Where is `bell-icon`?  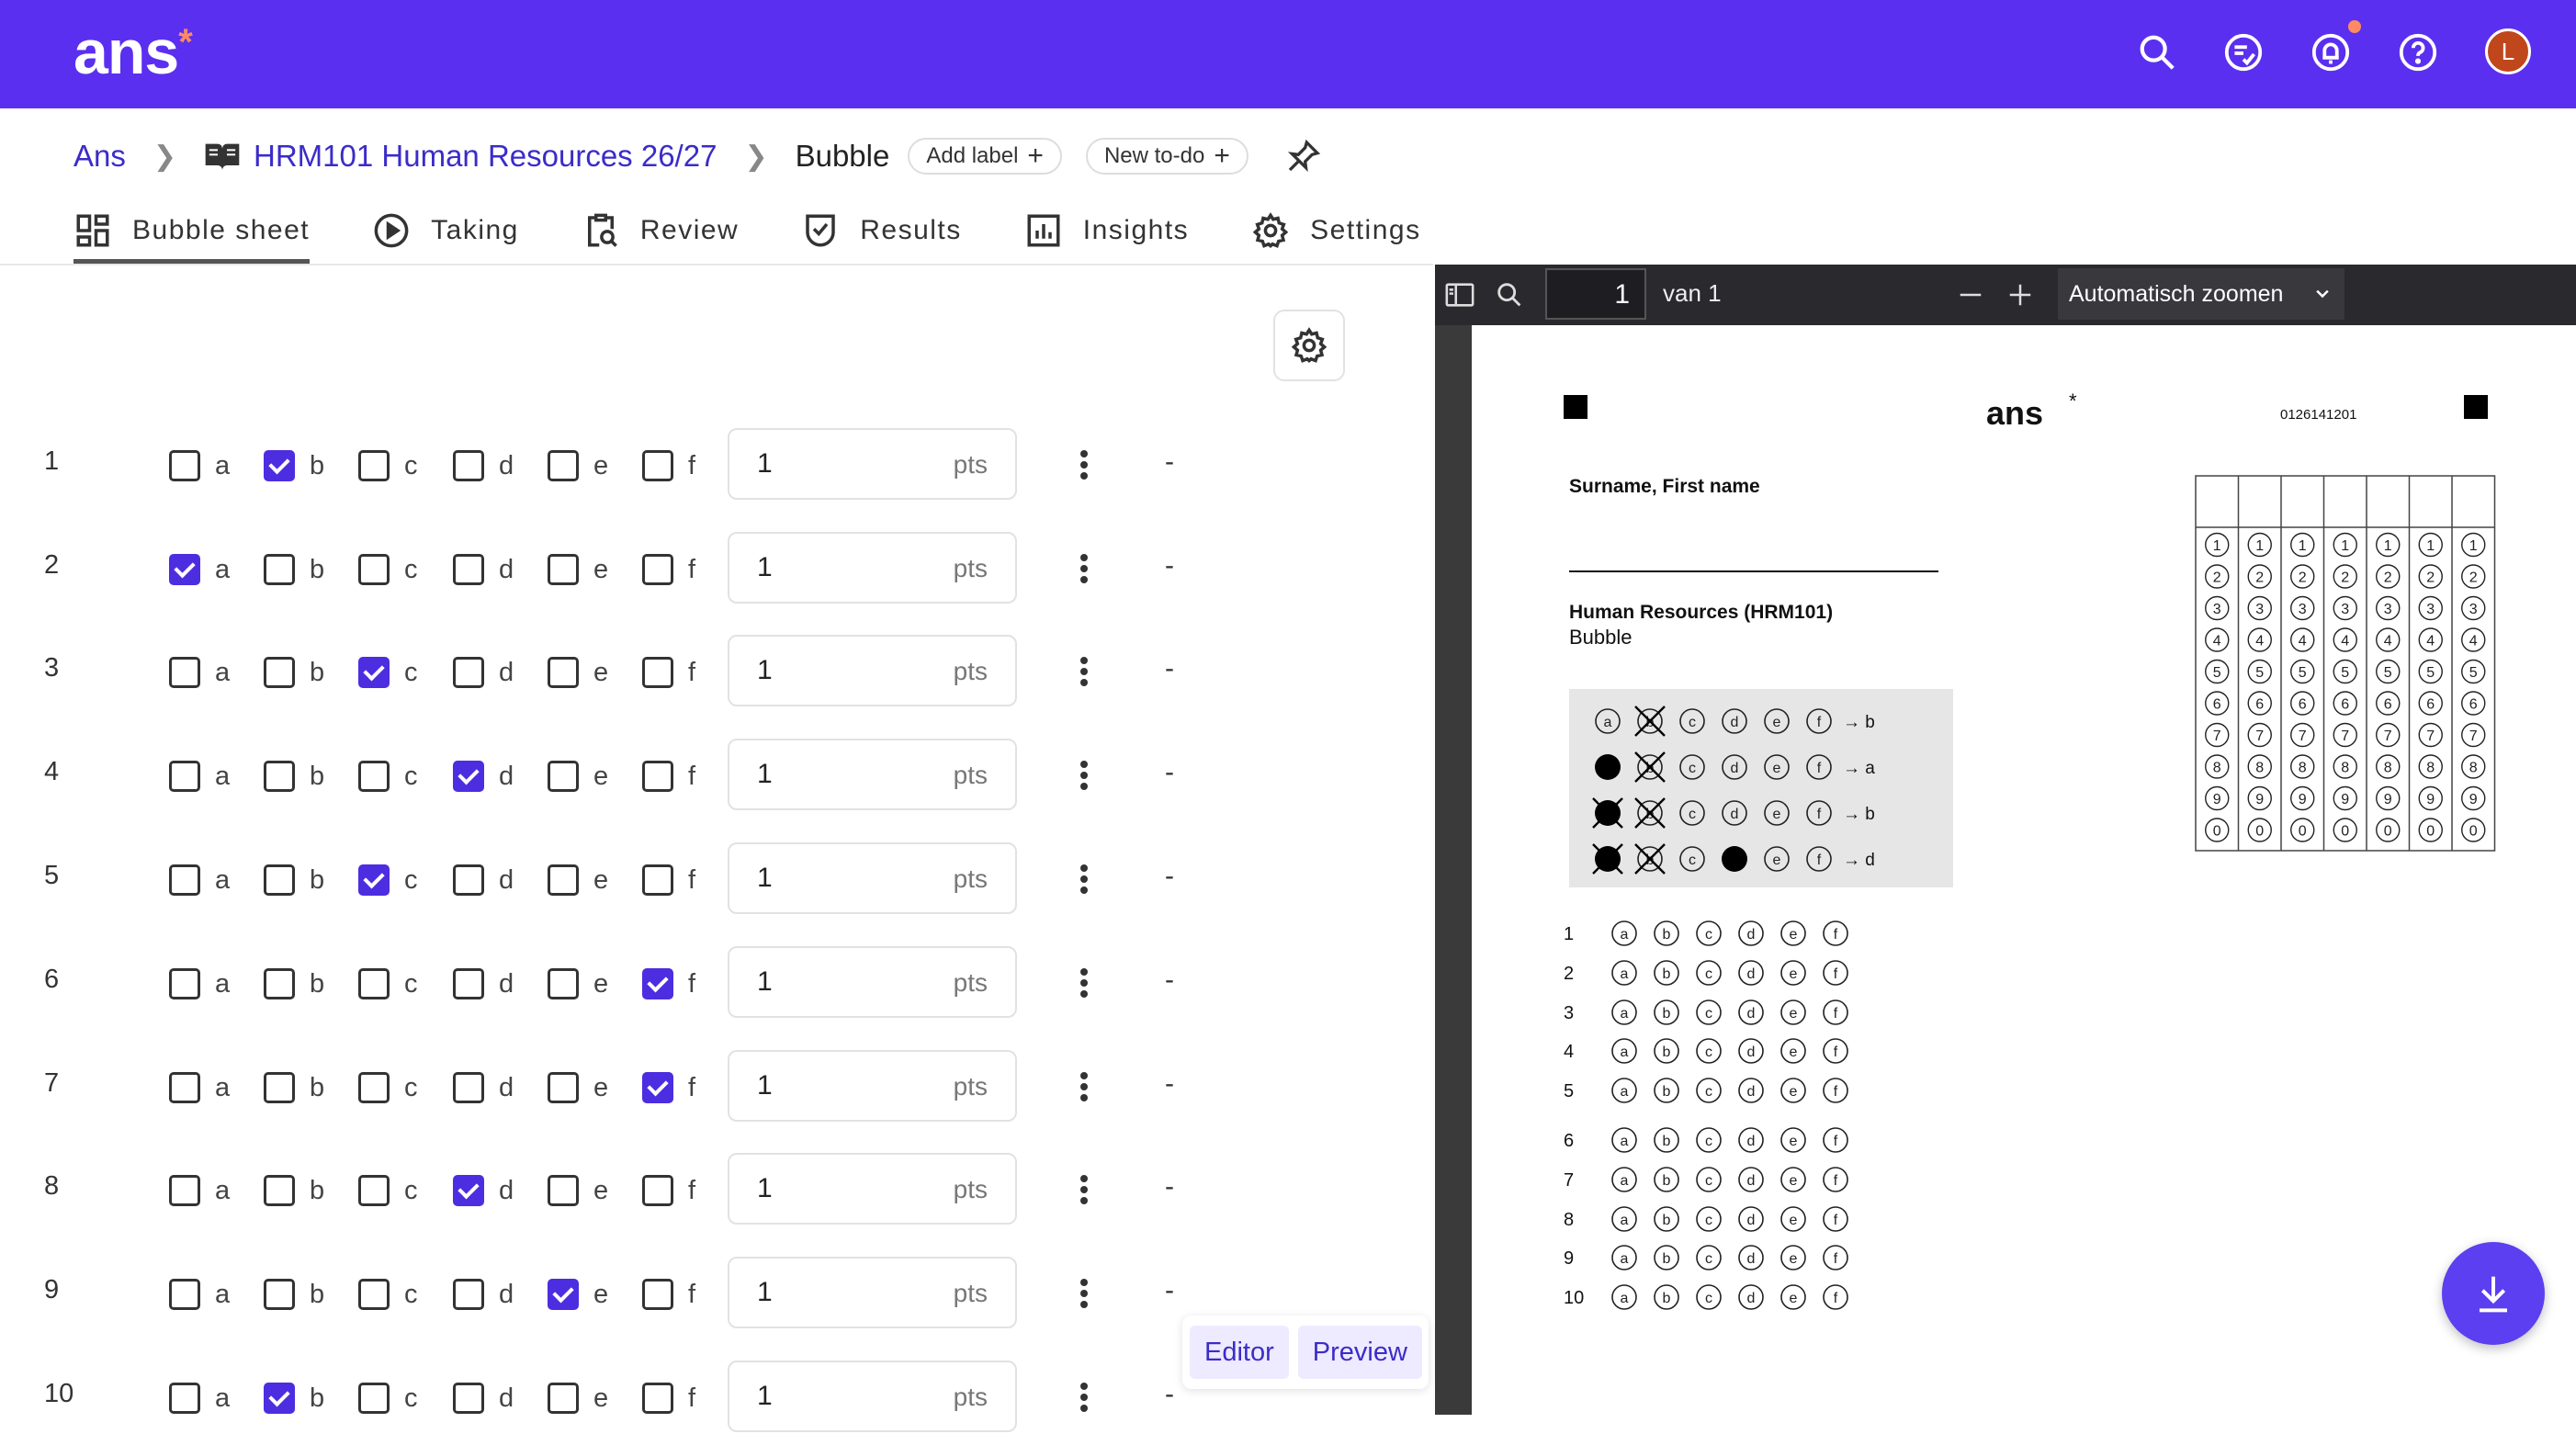
bell-icon is located at coordinates (2331, 52).